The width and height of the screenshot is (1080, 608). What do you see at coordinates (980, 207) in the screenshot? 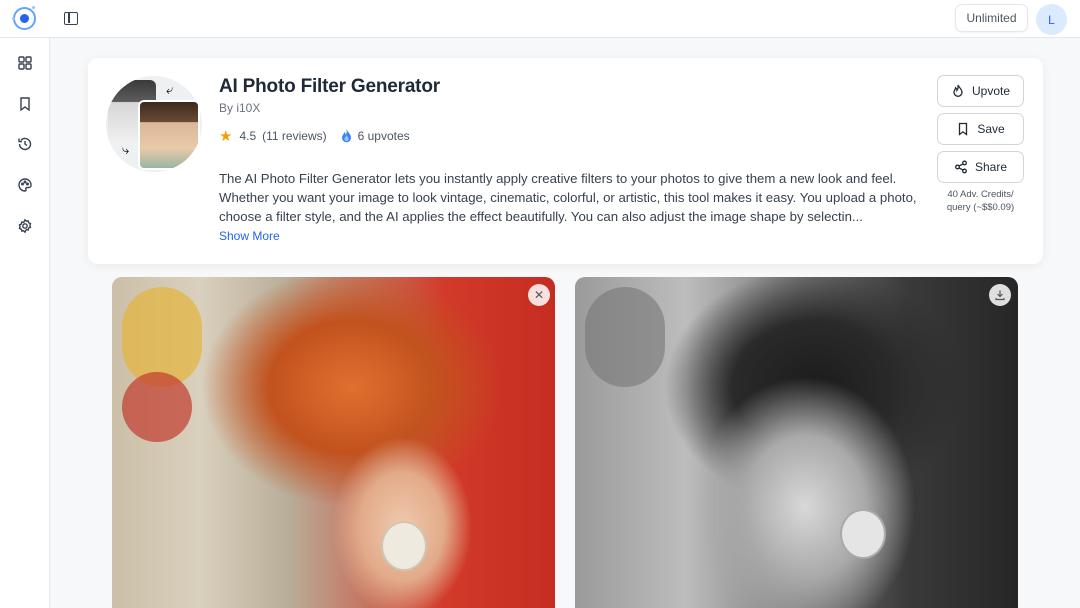
I see `credits-line: query (~$$0.09)` at bounding box center [980, 207].